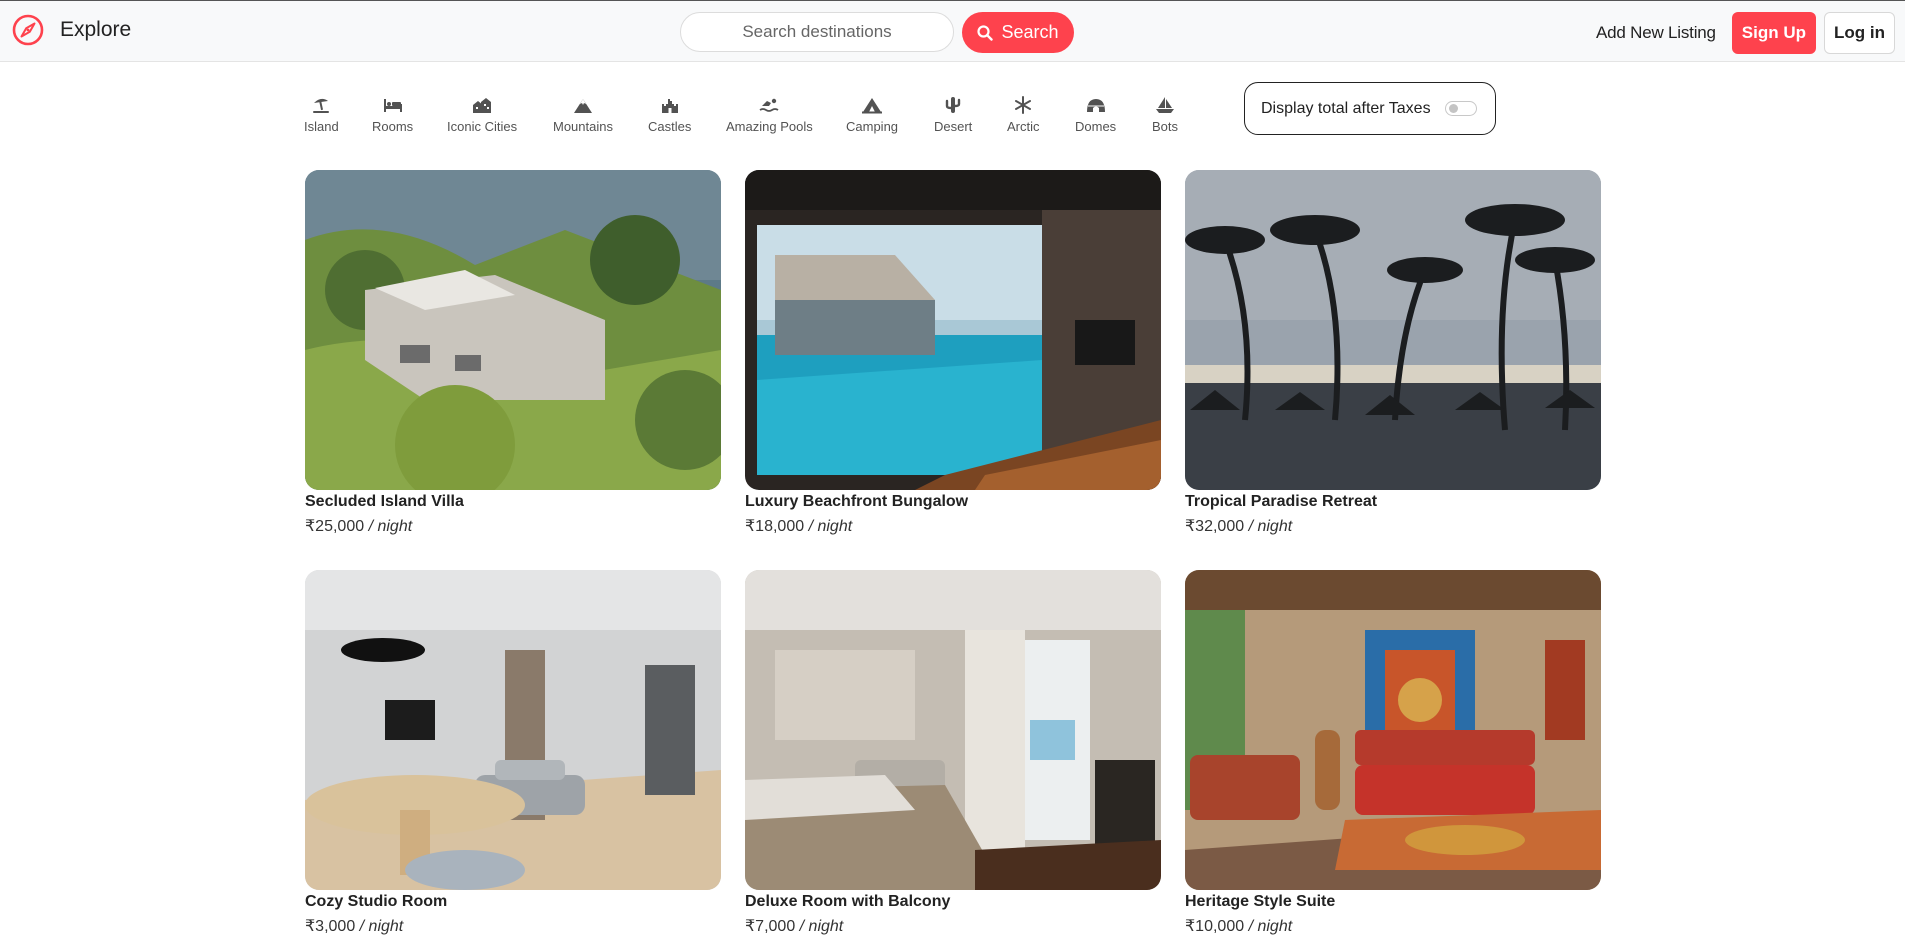 The image size is (1905, 945). I want to click on castle-icon, so click(669, 106).